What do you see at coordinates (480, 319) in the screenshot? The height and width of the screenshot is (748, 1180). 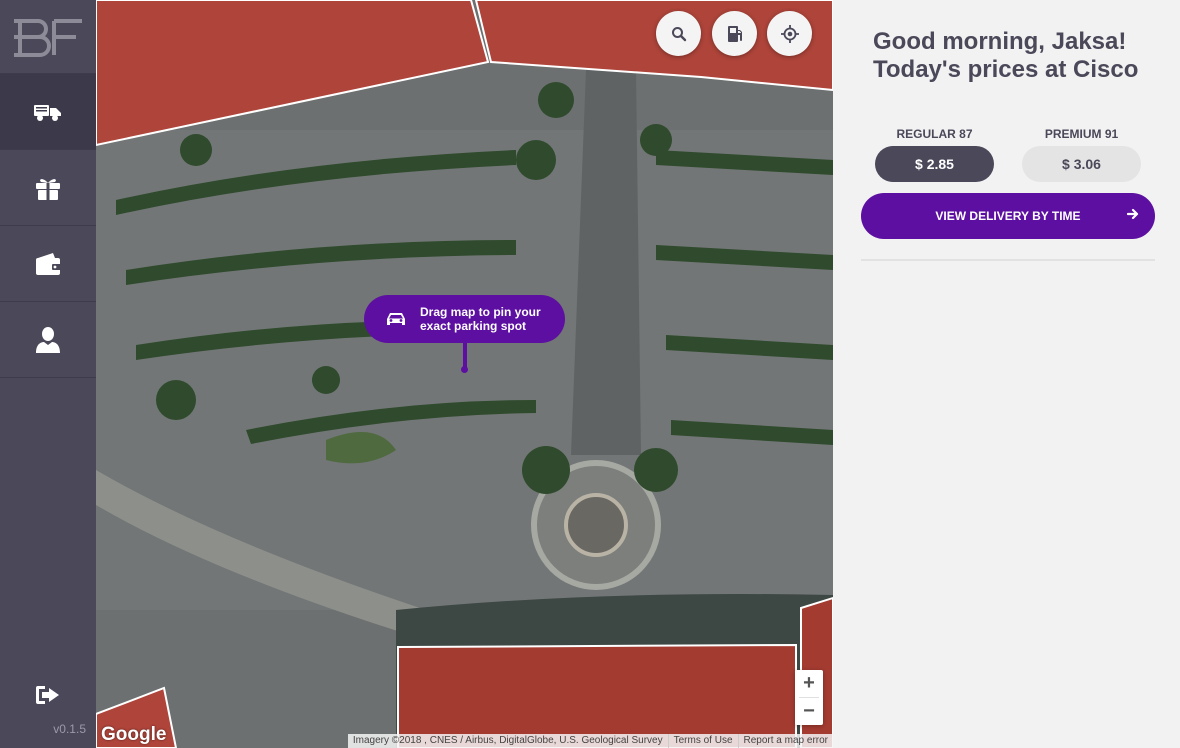 I see `tooltip-text: Drag map to pin your exact parking spot` at bounding box center [480, 319].